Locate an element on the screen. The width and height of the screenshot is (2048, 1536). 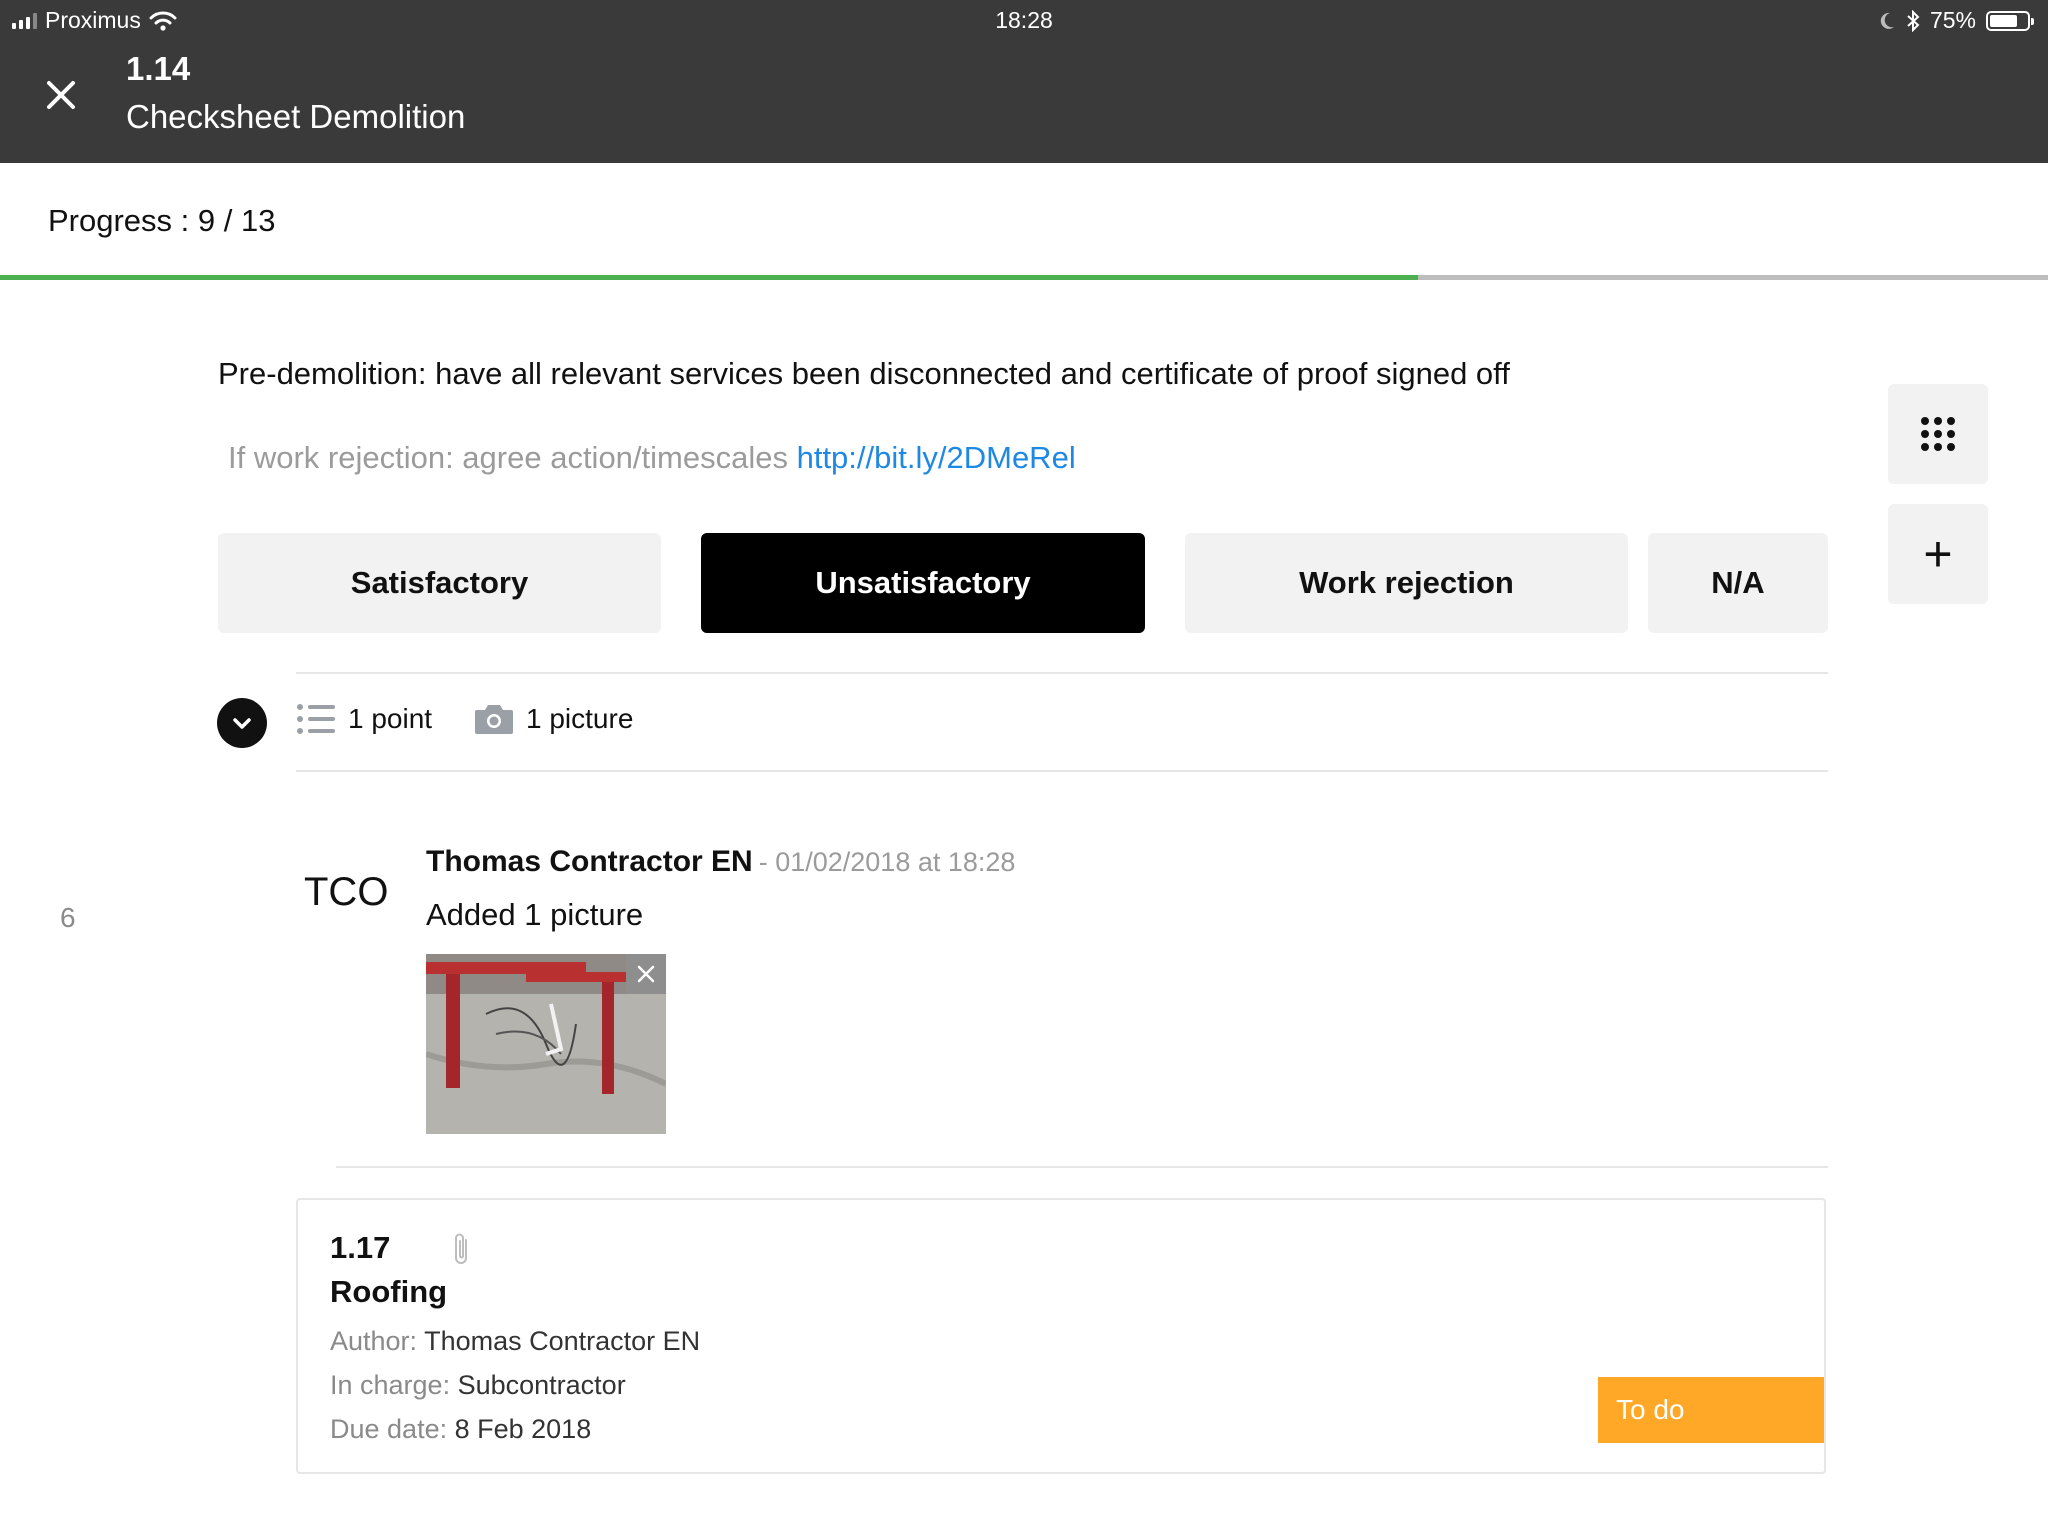
author-label: Author: is located at coordinates (374, 1341).